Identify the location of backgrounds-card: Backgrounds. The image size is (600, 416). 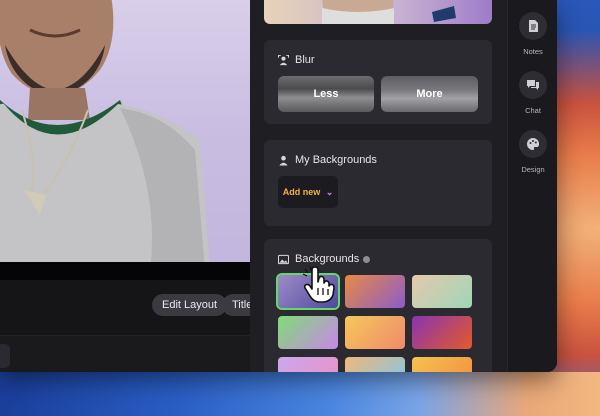
(378, 305).